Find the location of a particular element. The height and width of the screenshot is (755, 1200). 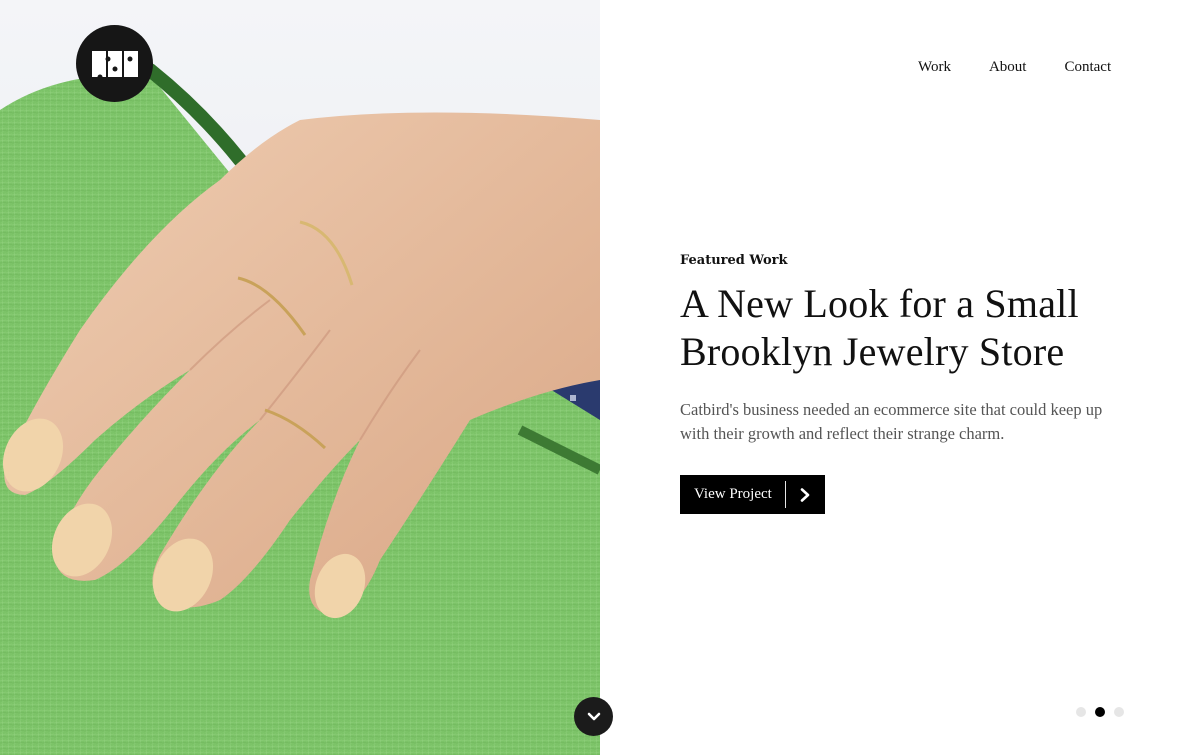

logo-mark-icon is located at coordinates (114, 64).